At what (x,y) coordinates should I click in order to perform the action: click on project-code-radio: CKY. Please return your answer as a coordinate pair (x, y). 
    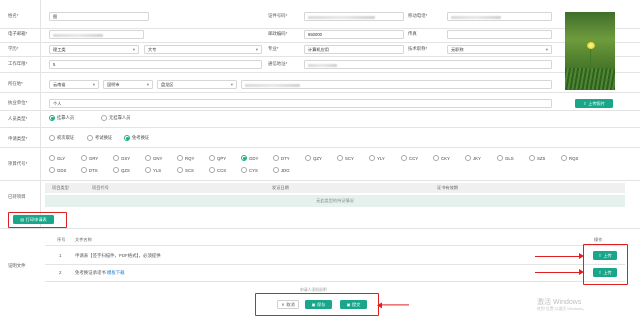
    Looking at the image, I should click on (441, 158).